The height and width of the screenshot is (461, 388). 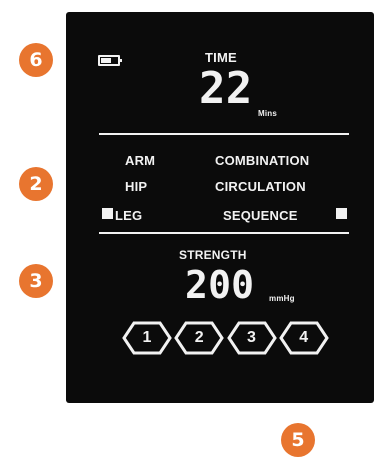 What do you see at coordinates (260, 215) in the screenshot?
I see `mode-sequence: SEQUENCE` at bounding box center [260, 215].